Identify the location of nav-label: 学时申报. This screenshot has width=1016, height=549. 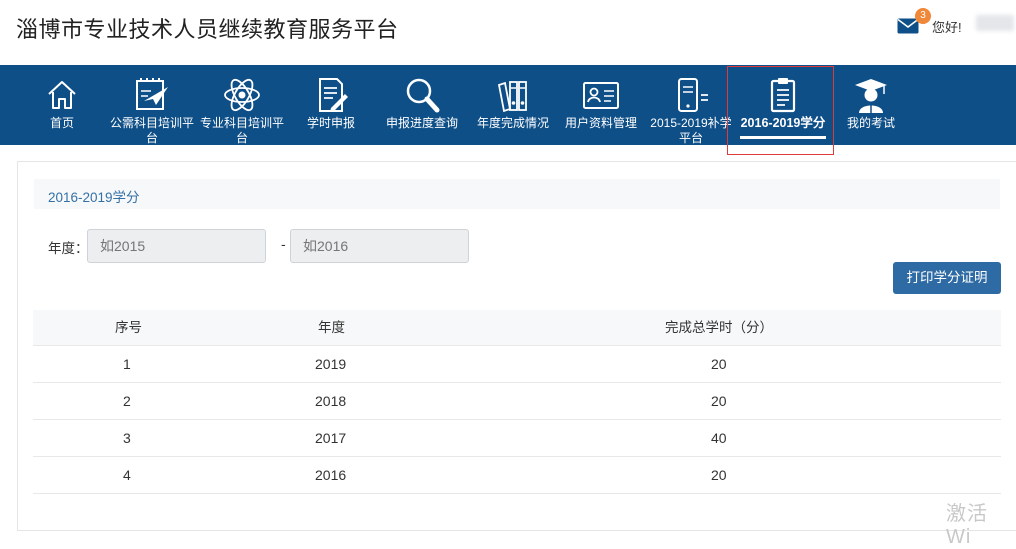
(330, 123).